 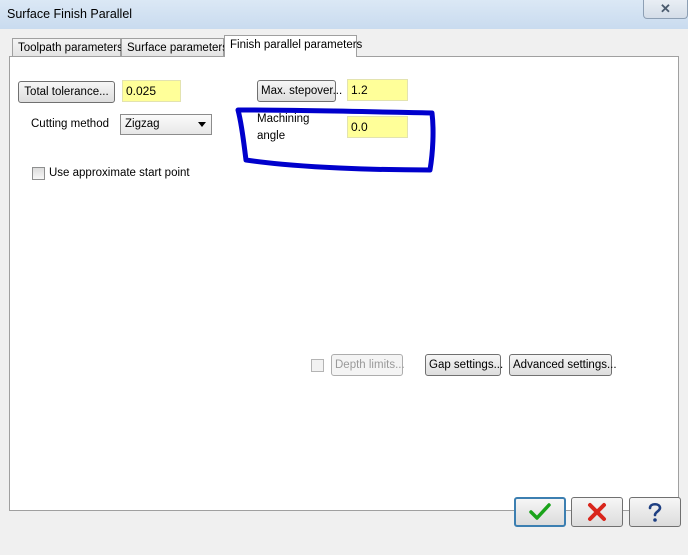 I want to click on help-icon, so click(x=655, y=512).